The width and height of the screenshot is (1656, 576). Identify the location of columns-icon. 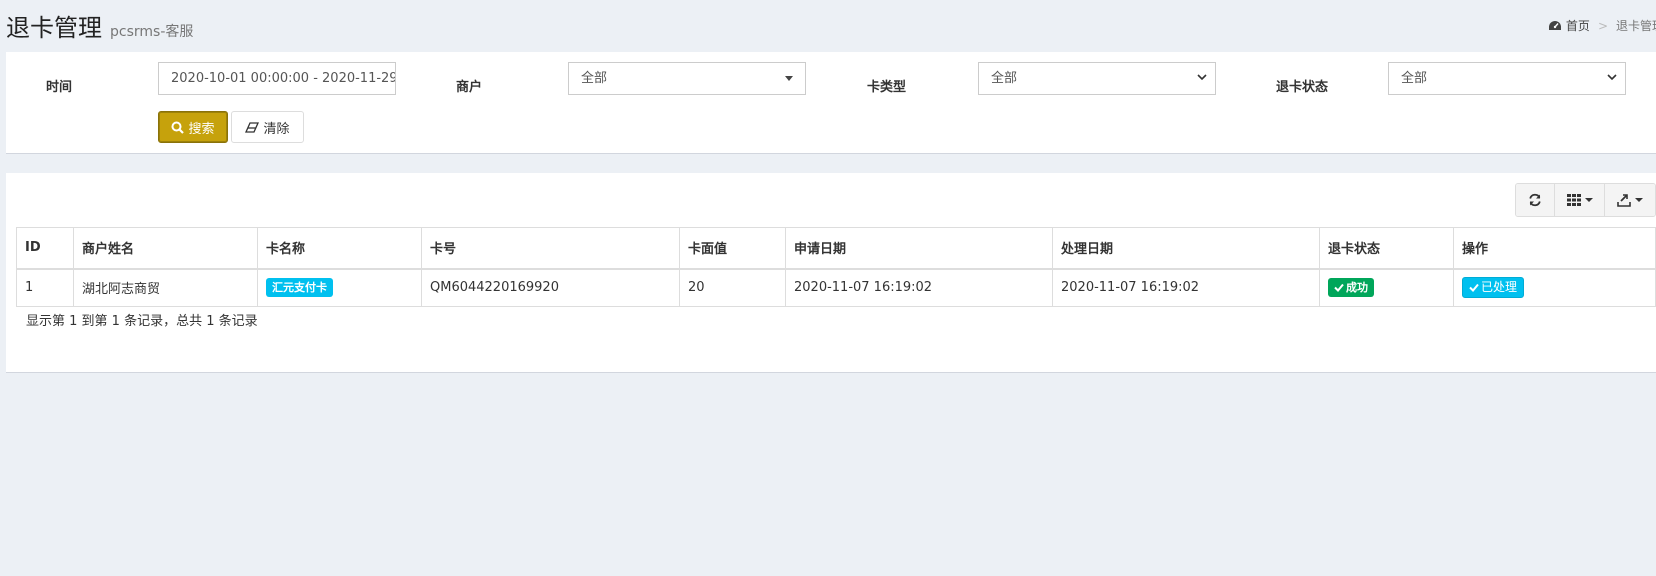
(1573, 200).